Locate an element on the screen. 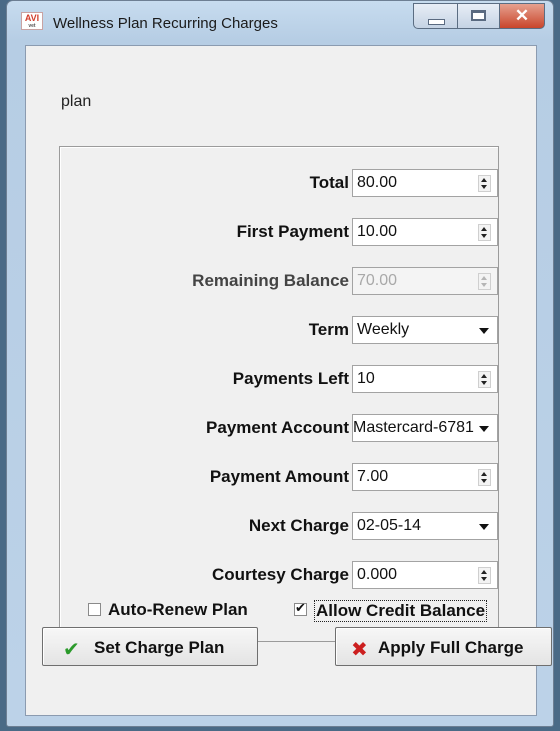 The width and height of the screenshot is (560, 731). payments-left-value: 10 is located at coordinates (416, 379).